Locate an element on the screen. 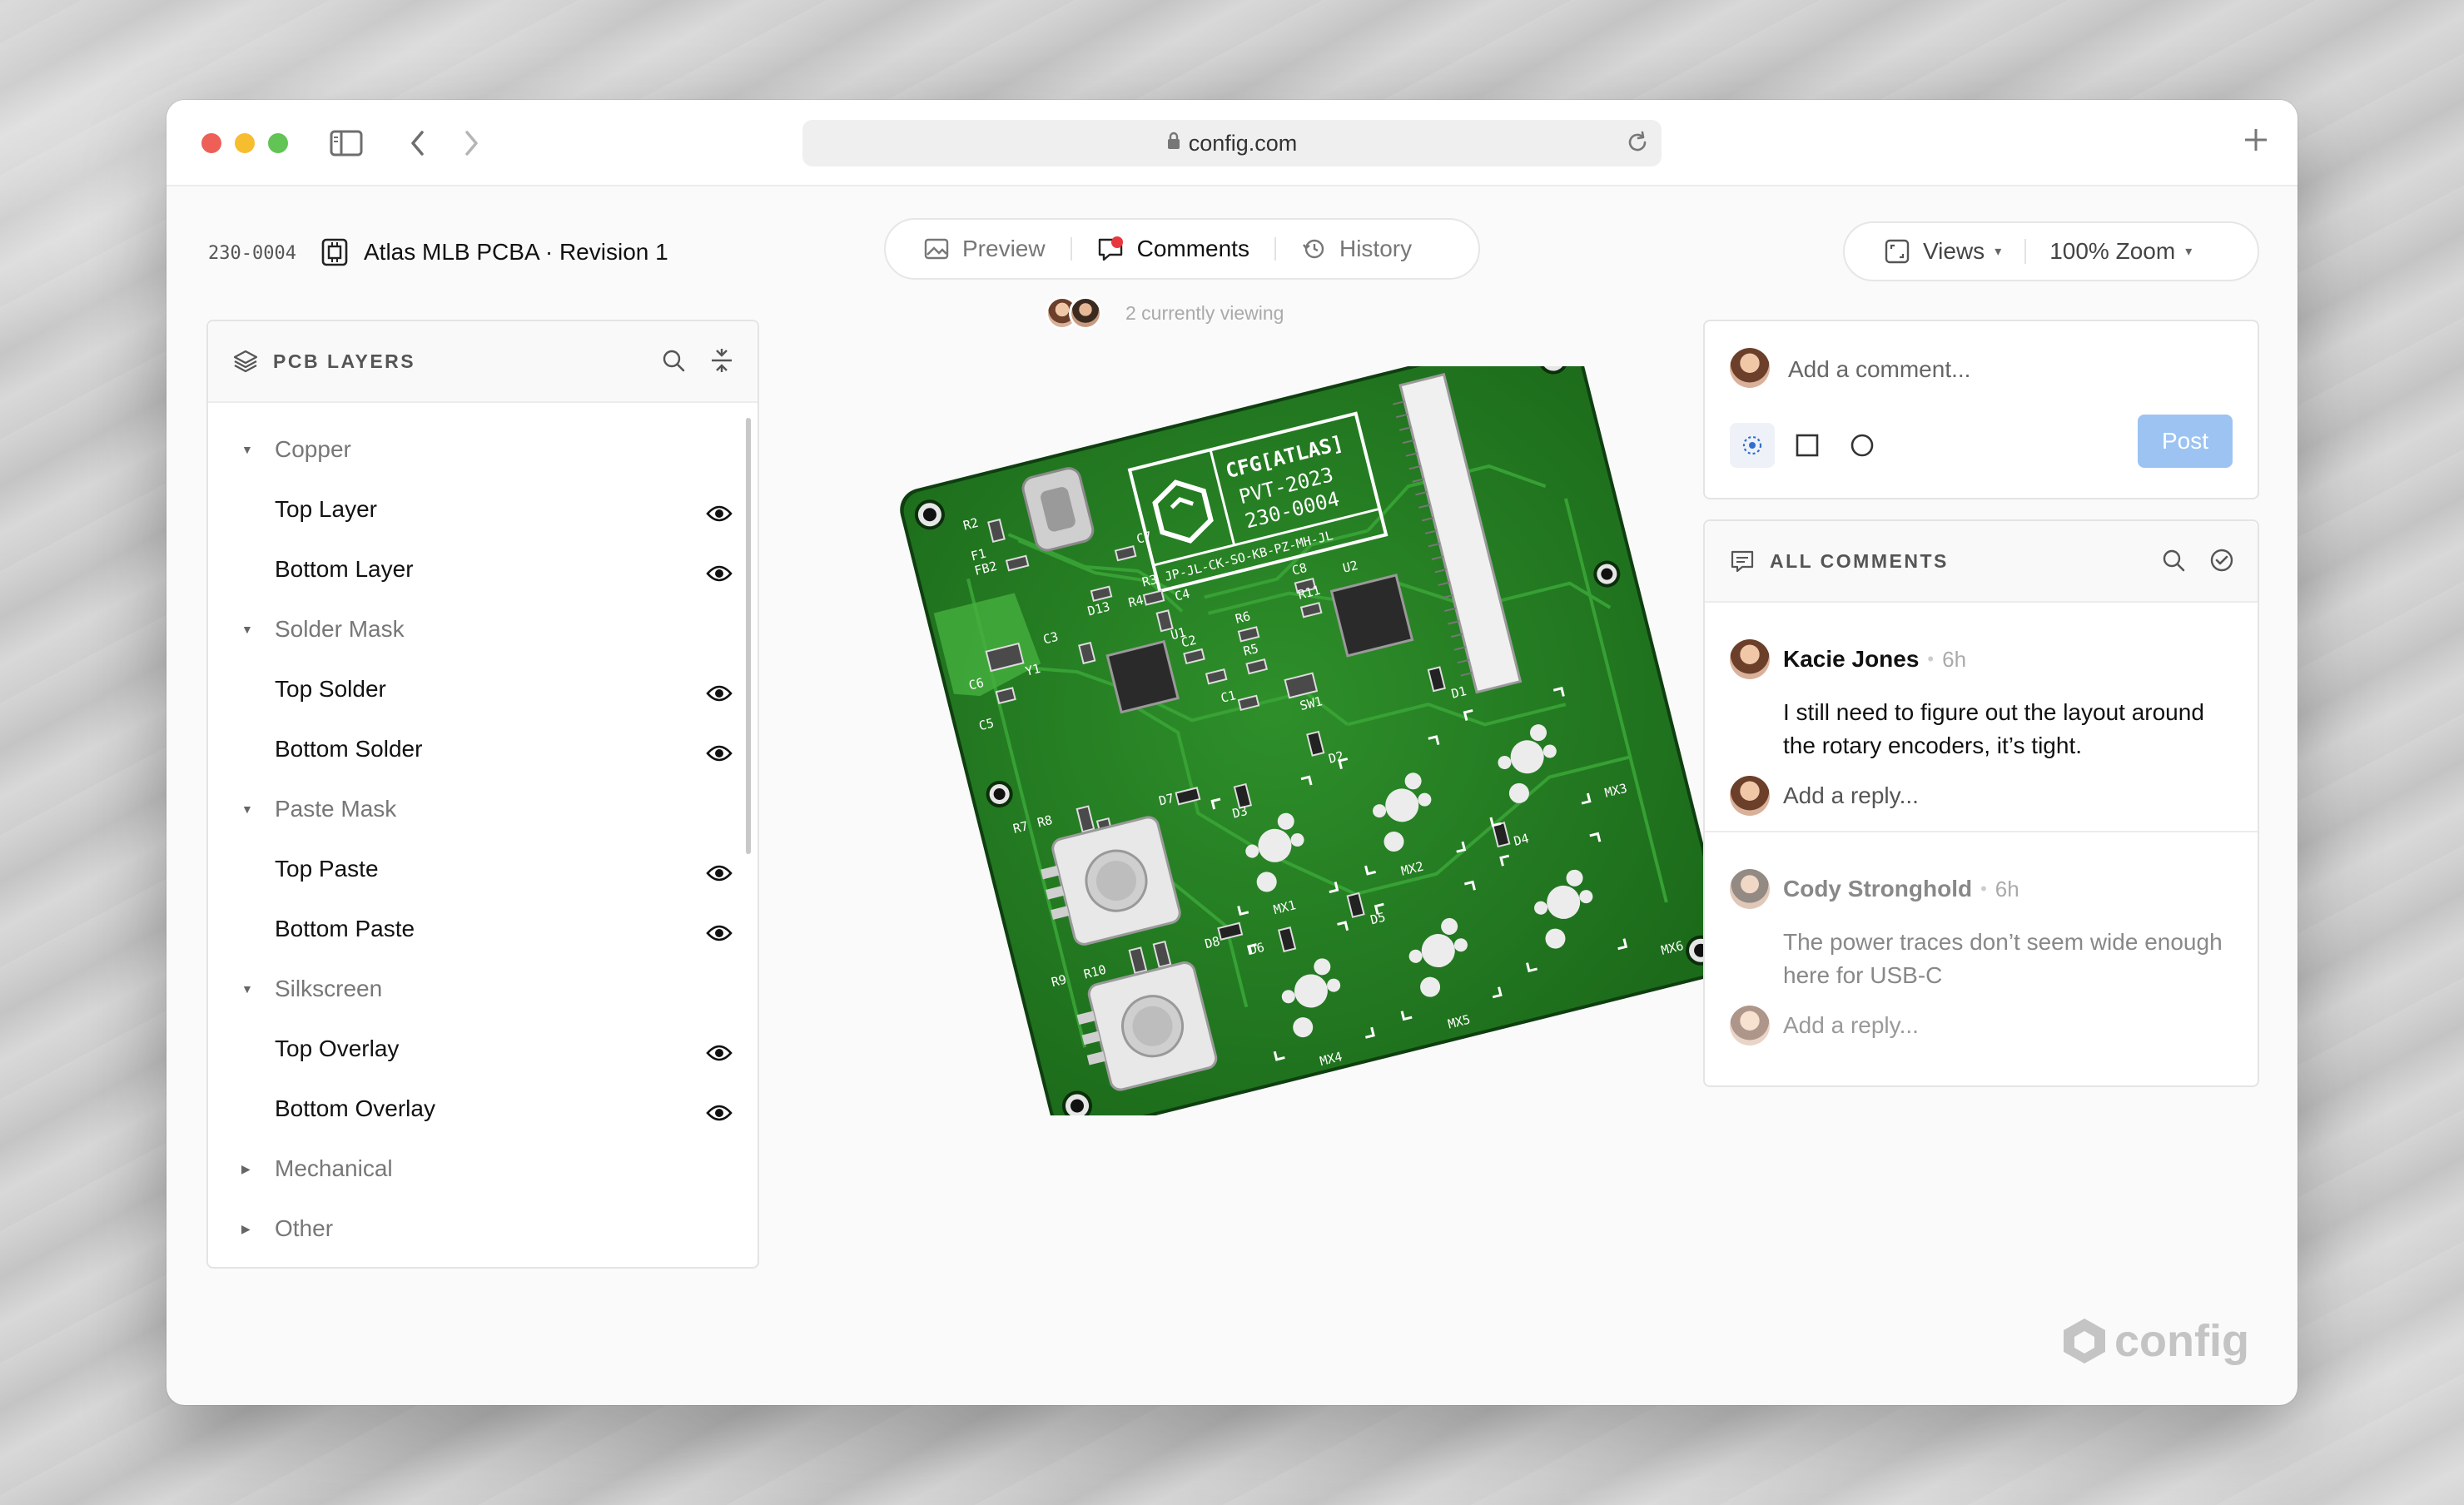 The width and height of the screenshot is (2464, 1505). pcb-document-icon is located at coordinates (334, 254).